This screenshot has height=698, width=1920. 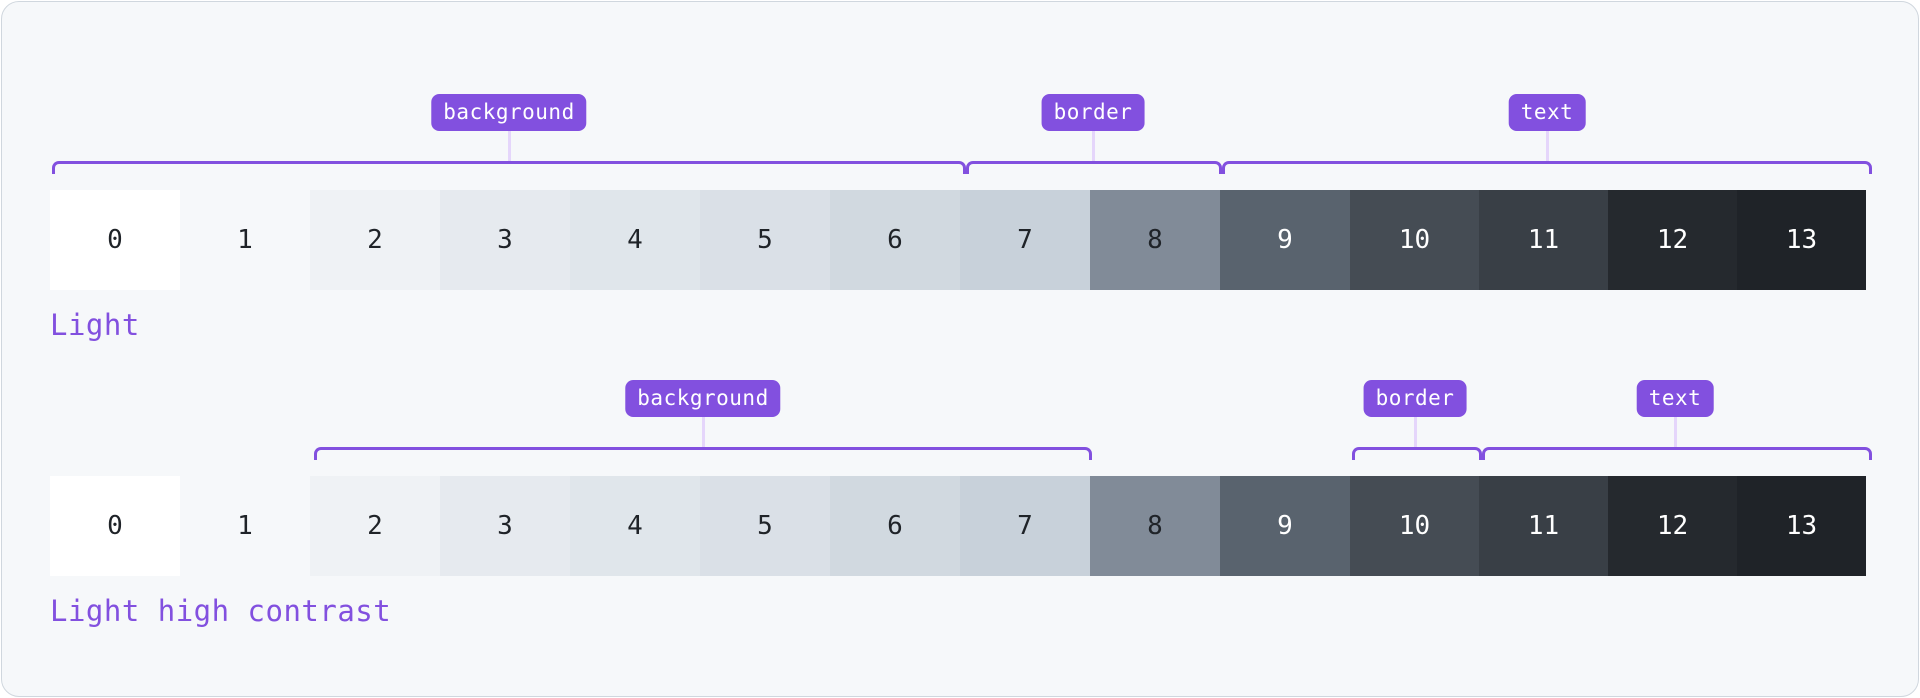 I want to click on color-scale-light-high-contrast: 0 1 2 3 4 5 6 7 8 9 10 11 12 13, so click(x=958, y=526).